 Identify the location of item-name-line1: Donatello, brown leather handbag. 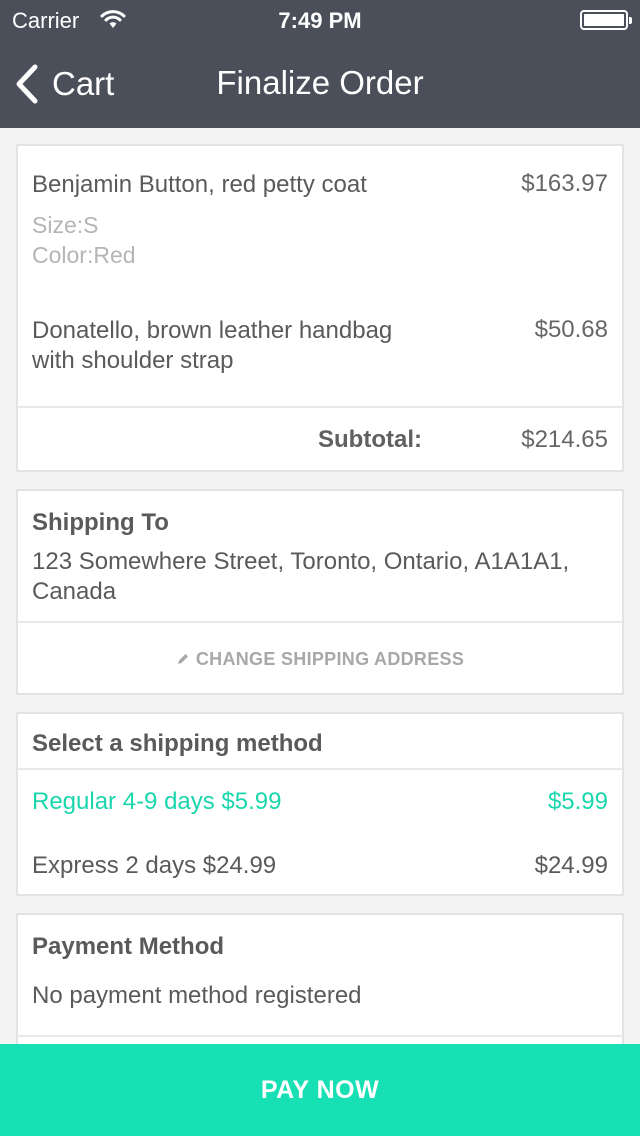
(212, 330).